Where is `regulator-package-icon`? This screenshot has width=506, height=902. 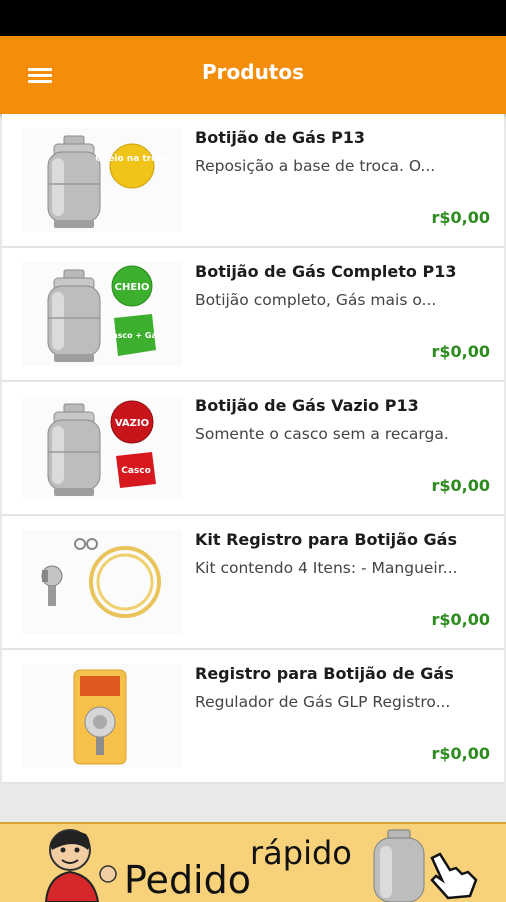
regulator-package-icon is located at coordinates (100, 717).